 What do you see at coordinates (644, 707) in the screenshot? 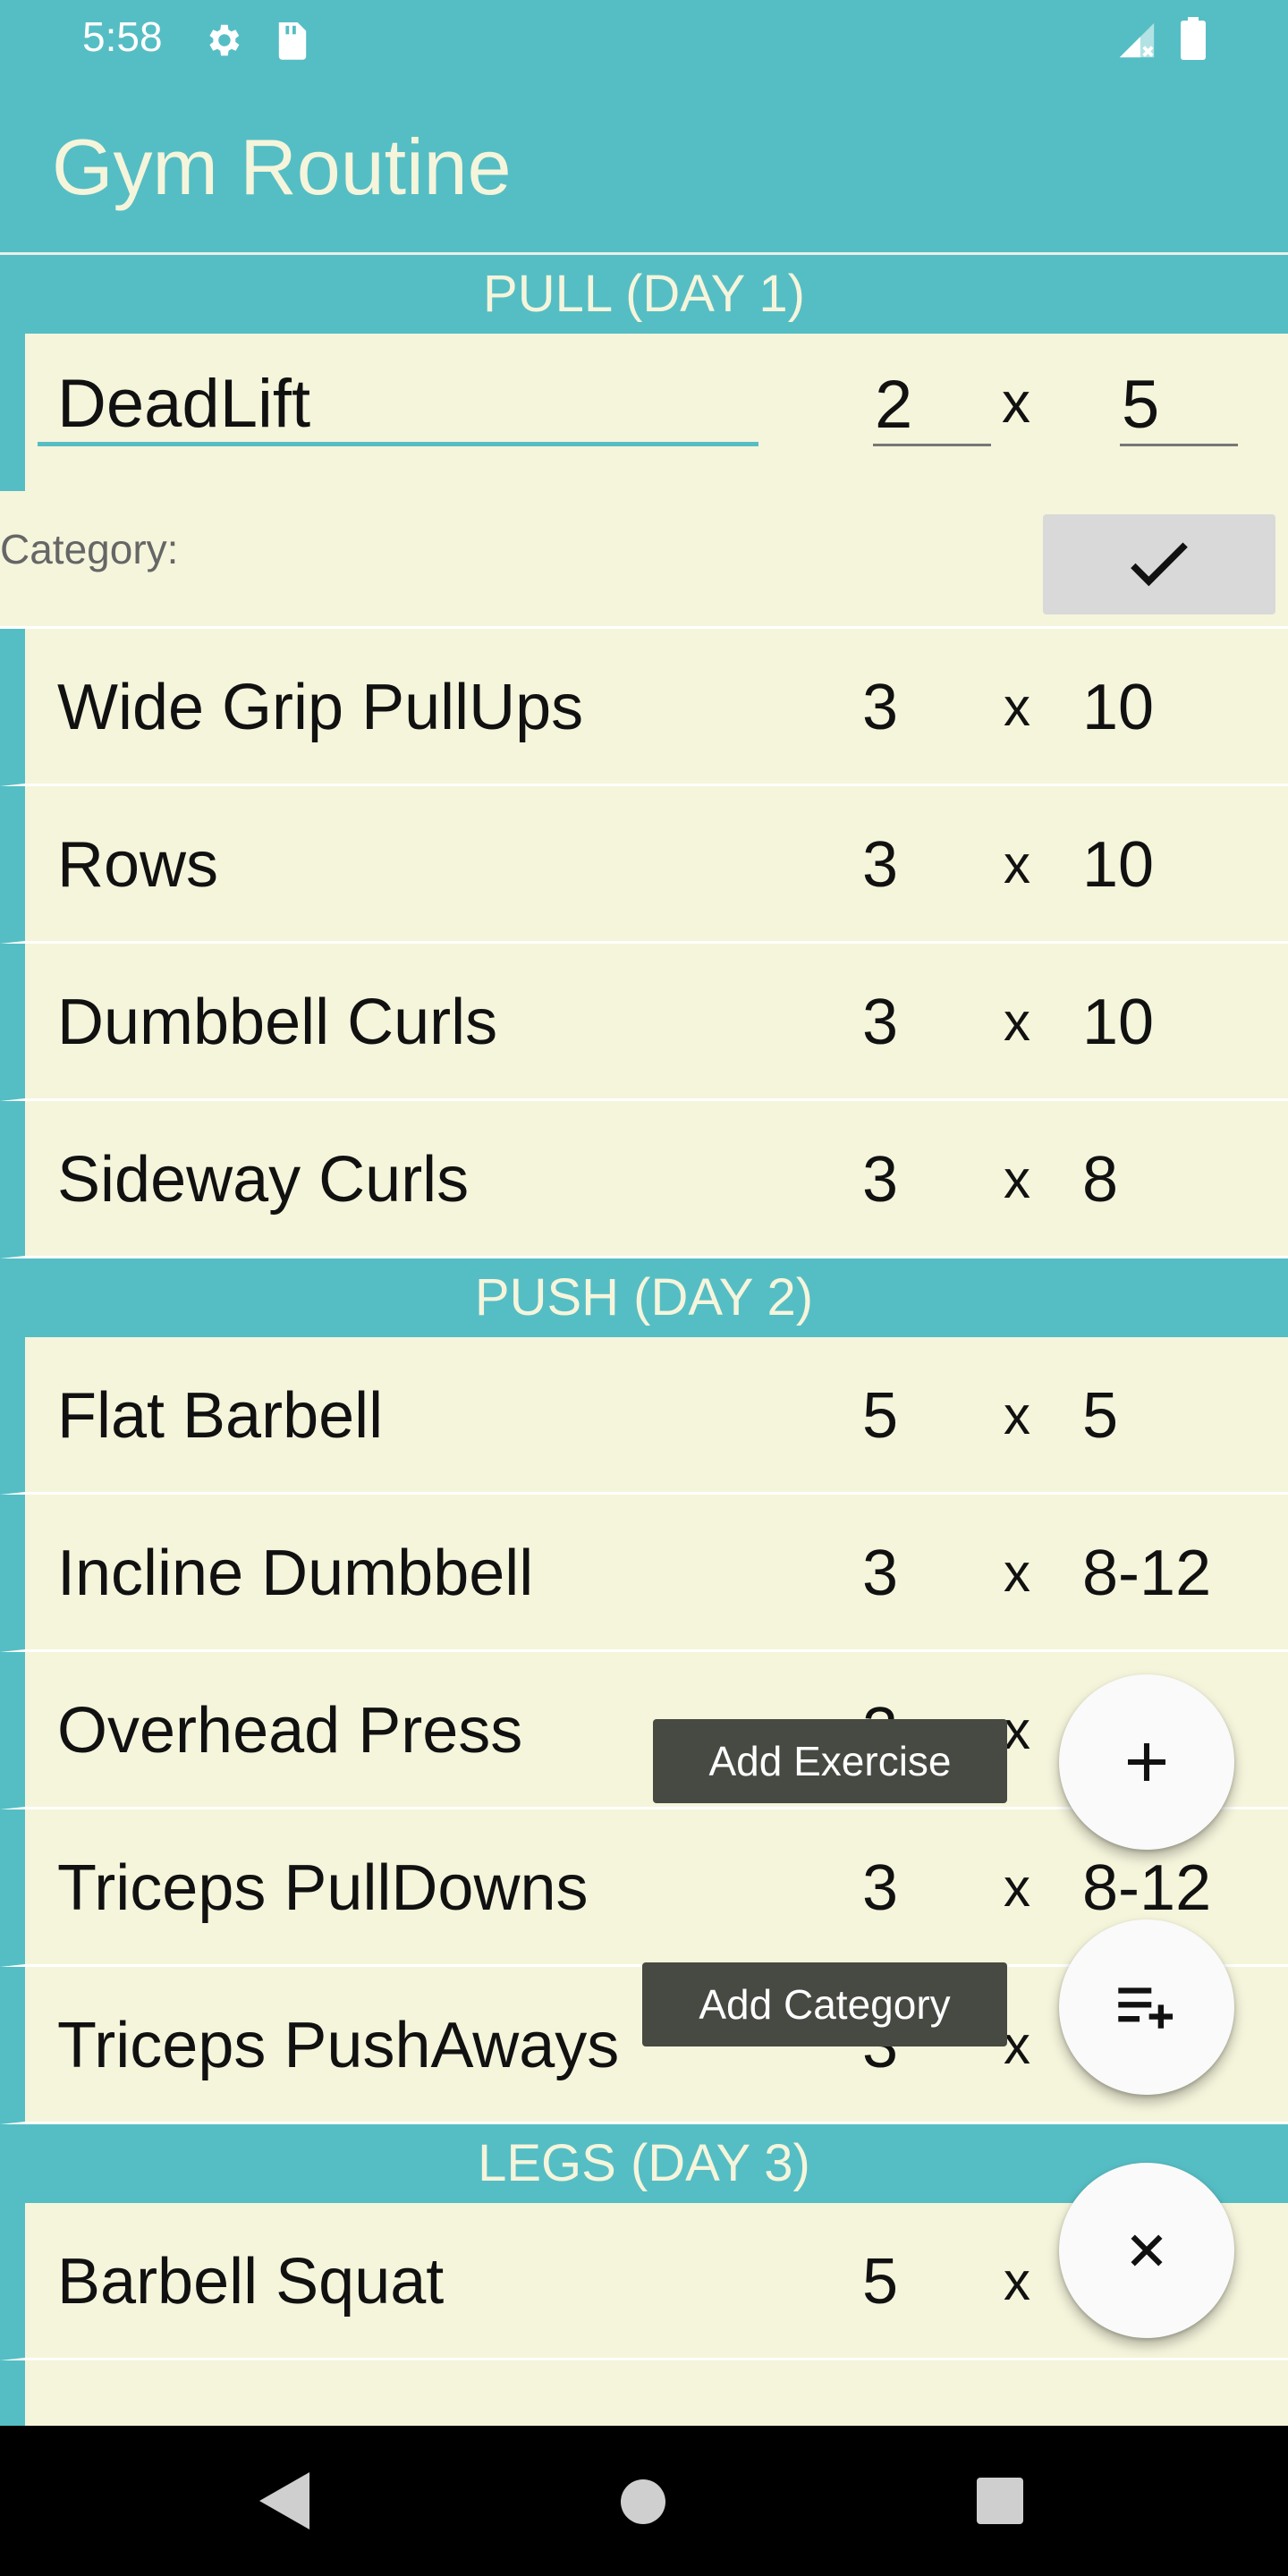
I see `exercise-row: Wide Grip PullUps 3 x 10` at bounding box center [644, 707].